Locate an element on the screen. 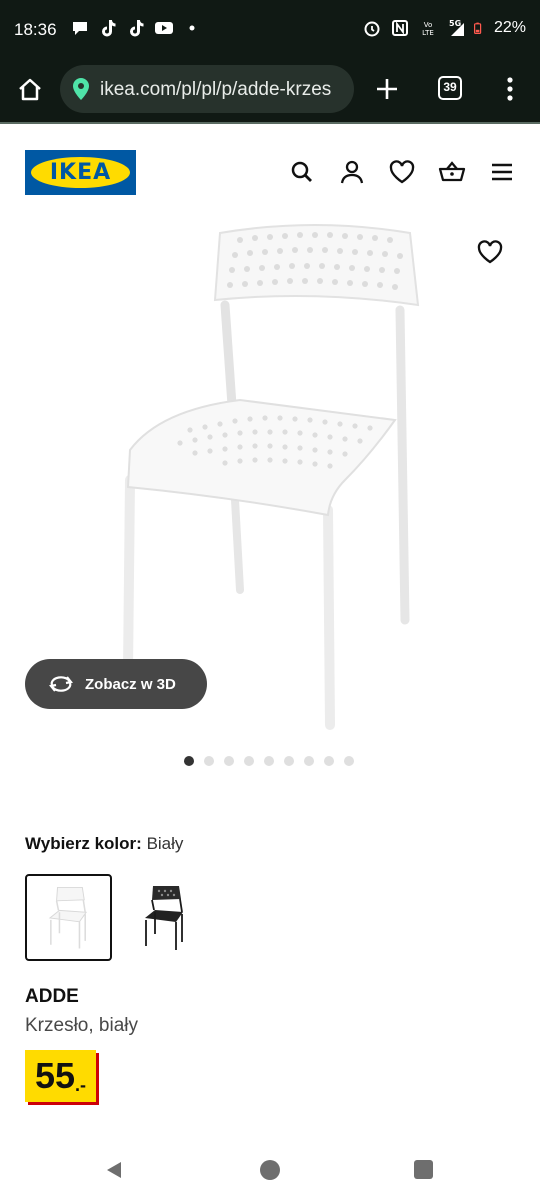 This screenshot has width=540, height=1200. chat-bubble-icon is located at coordinates (80, 28).